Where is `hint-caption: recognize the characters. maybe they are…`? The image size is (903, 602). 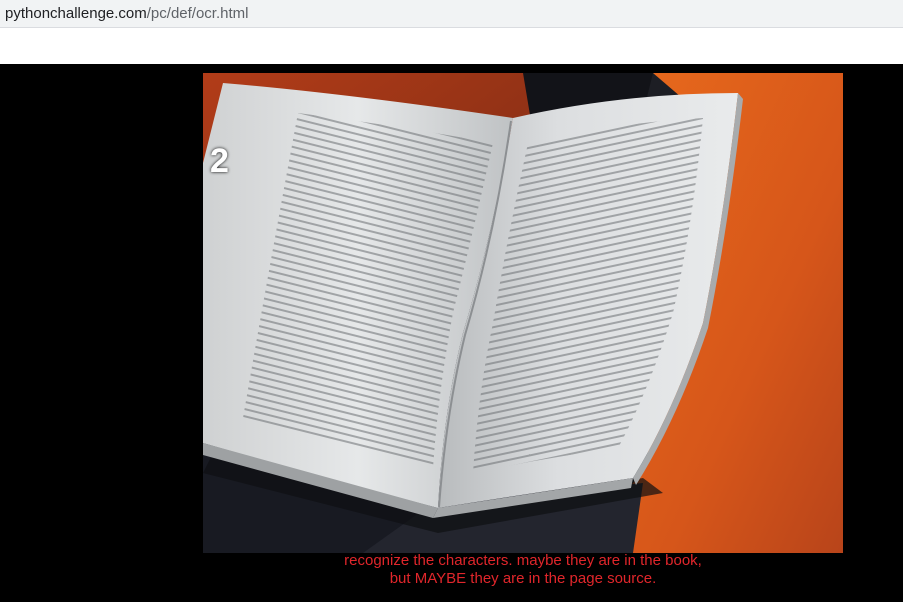 hint-caption: recognize the characters. maybe they are… is located at coordinates (523, 570).